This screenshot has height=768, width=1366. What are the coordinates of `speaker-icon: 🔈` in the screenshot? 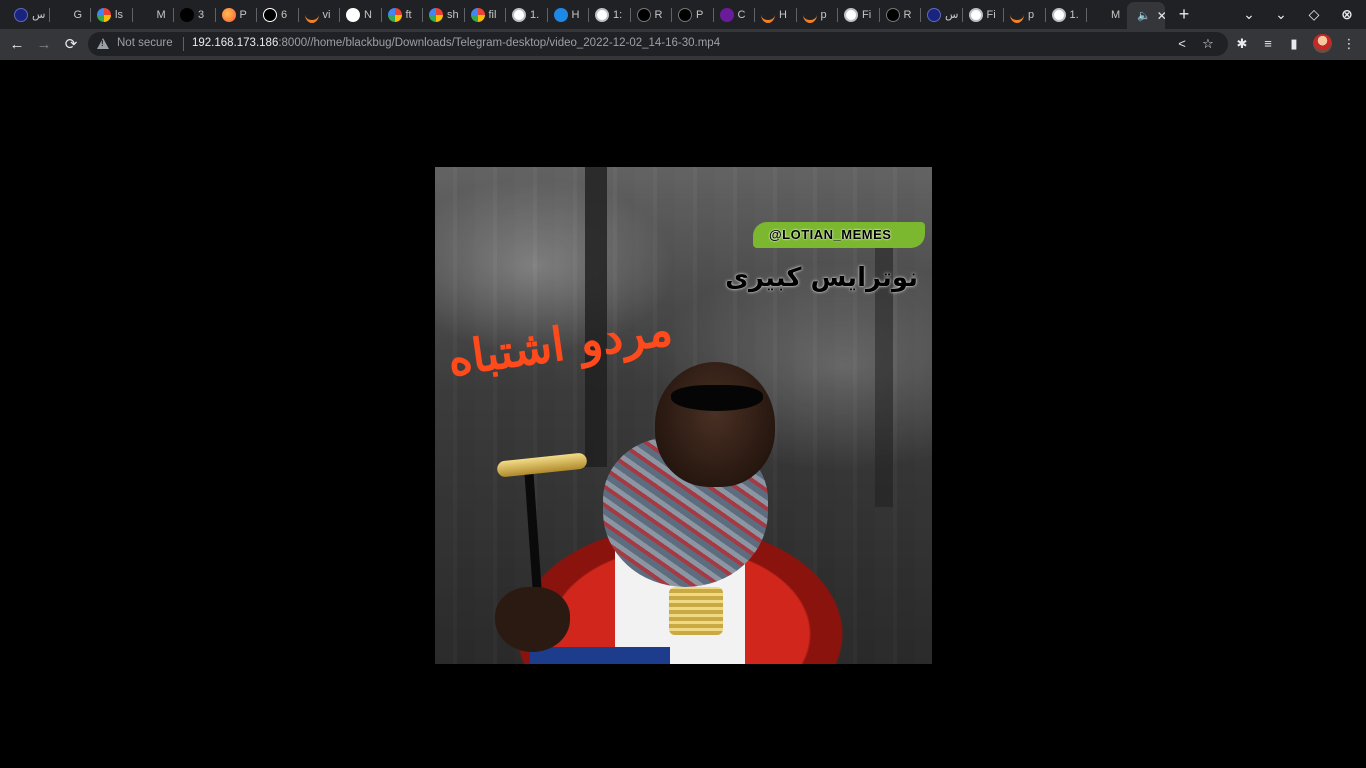 It's located at (1144, 15).